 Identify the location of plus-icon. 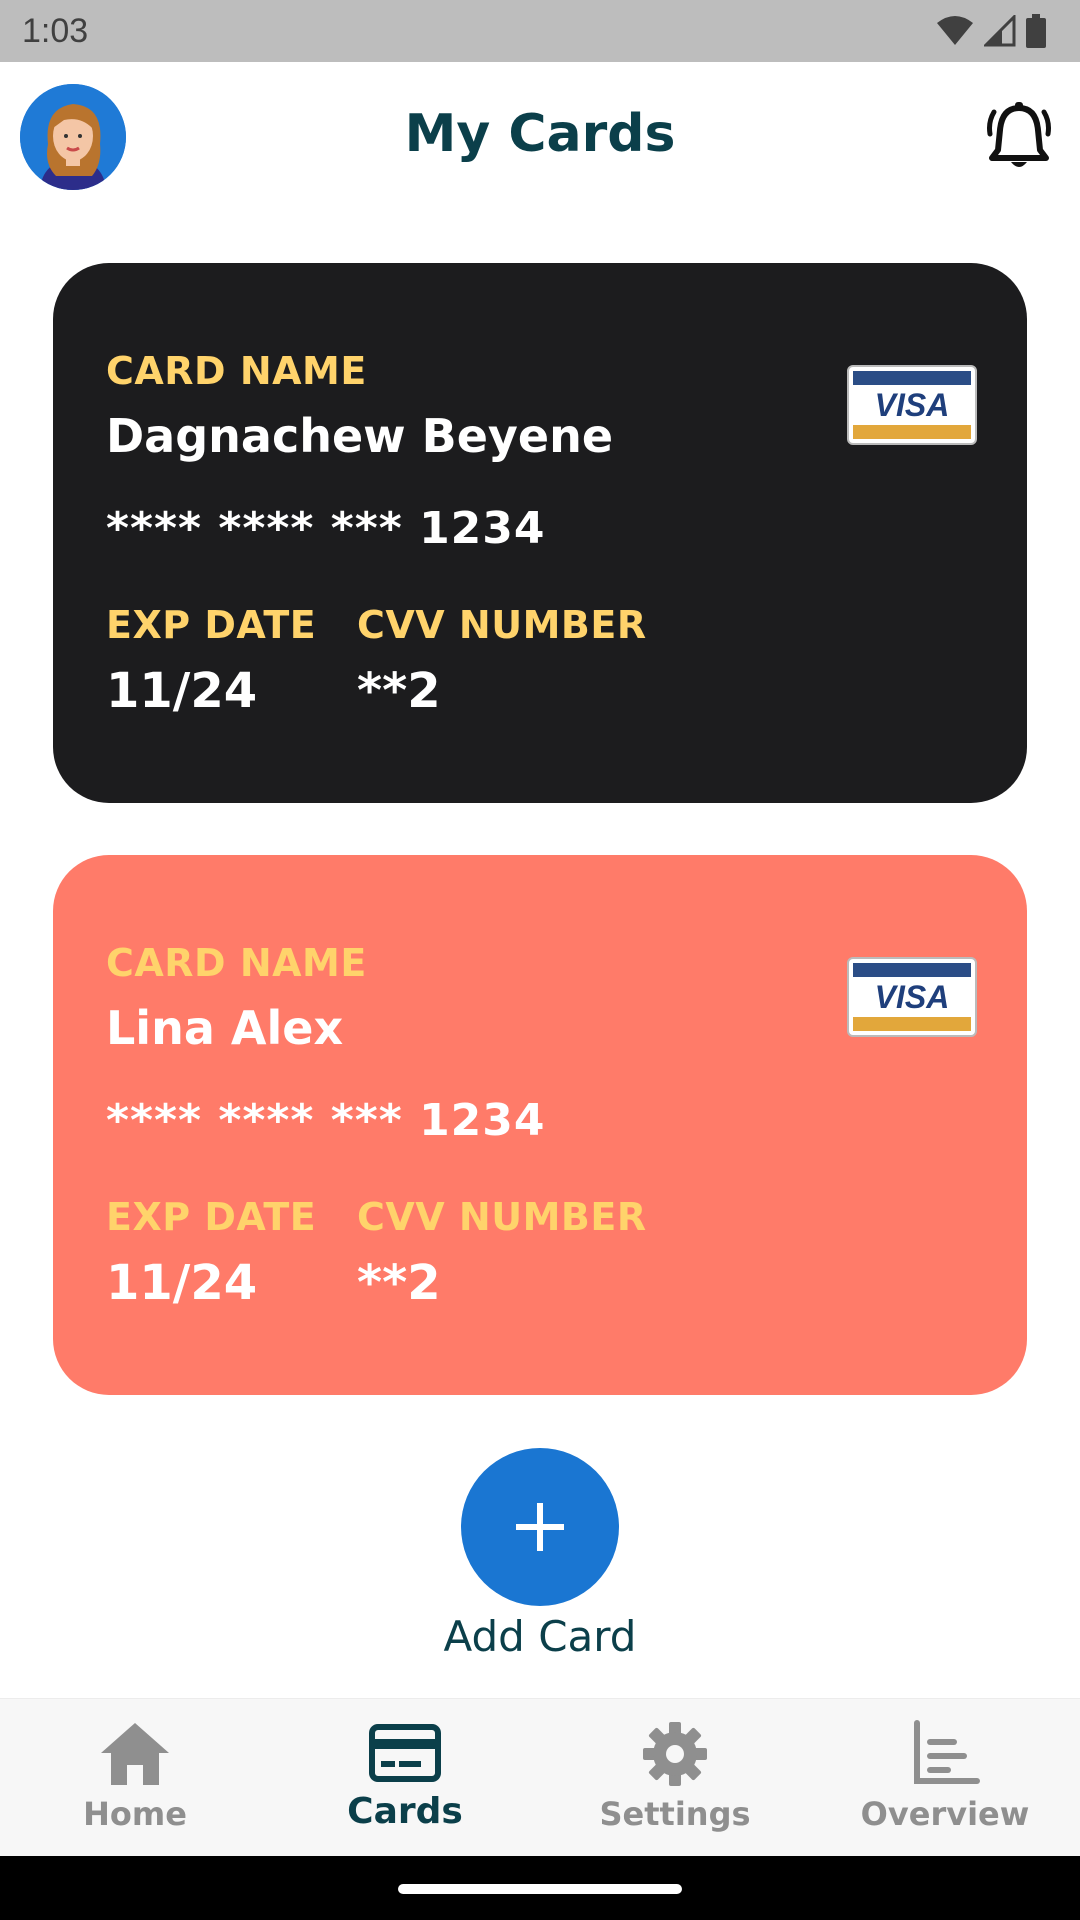
(540, 1527).